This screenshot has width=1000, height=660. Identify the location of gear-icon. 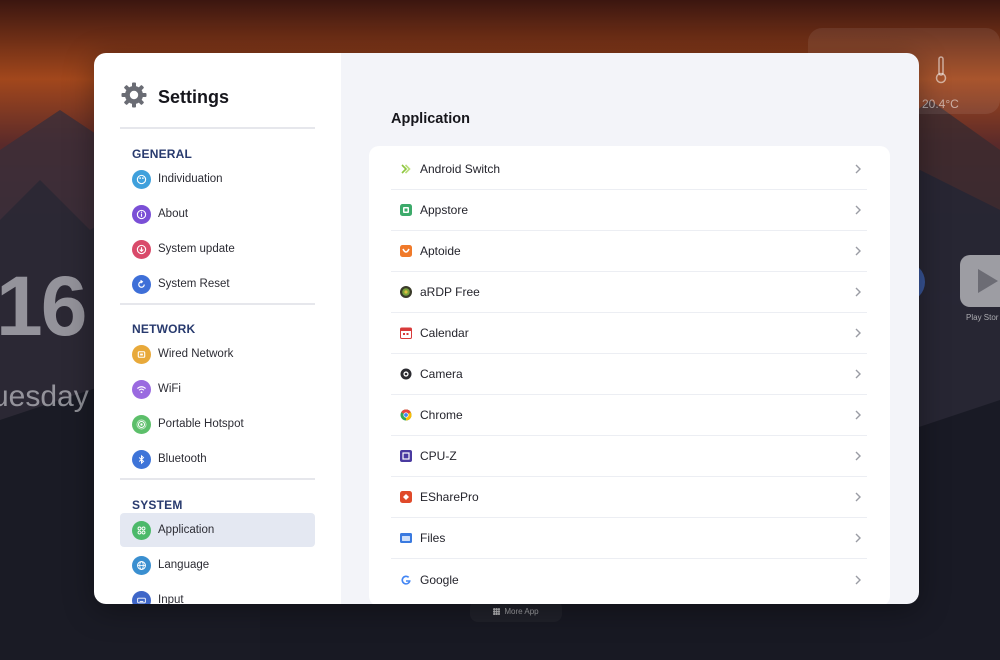
(134, 97).